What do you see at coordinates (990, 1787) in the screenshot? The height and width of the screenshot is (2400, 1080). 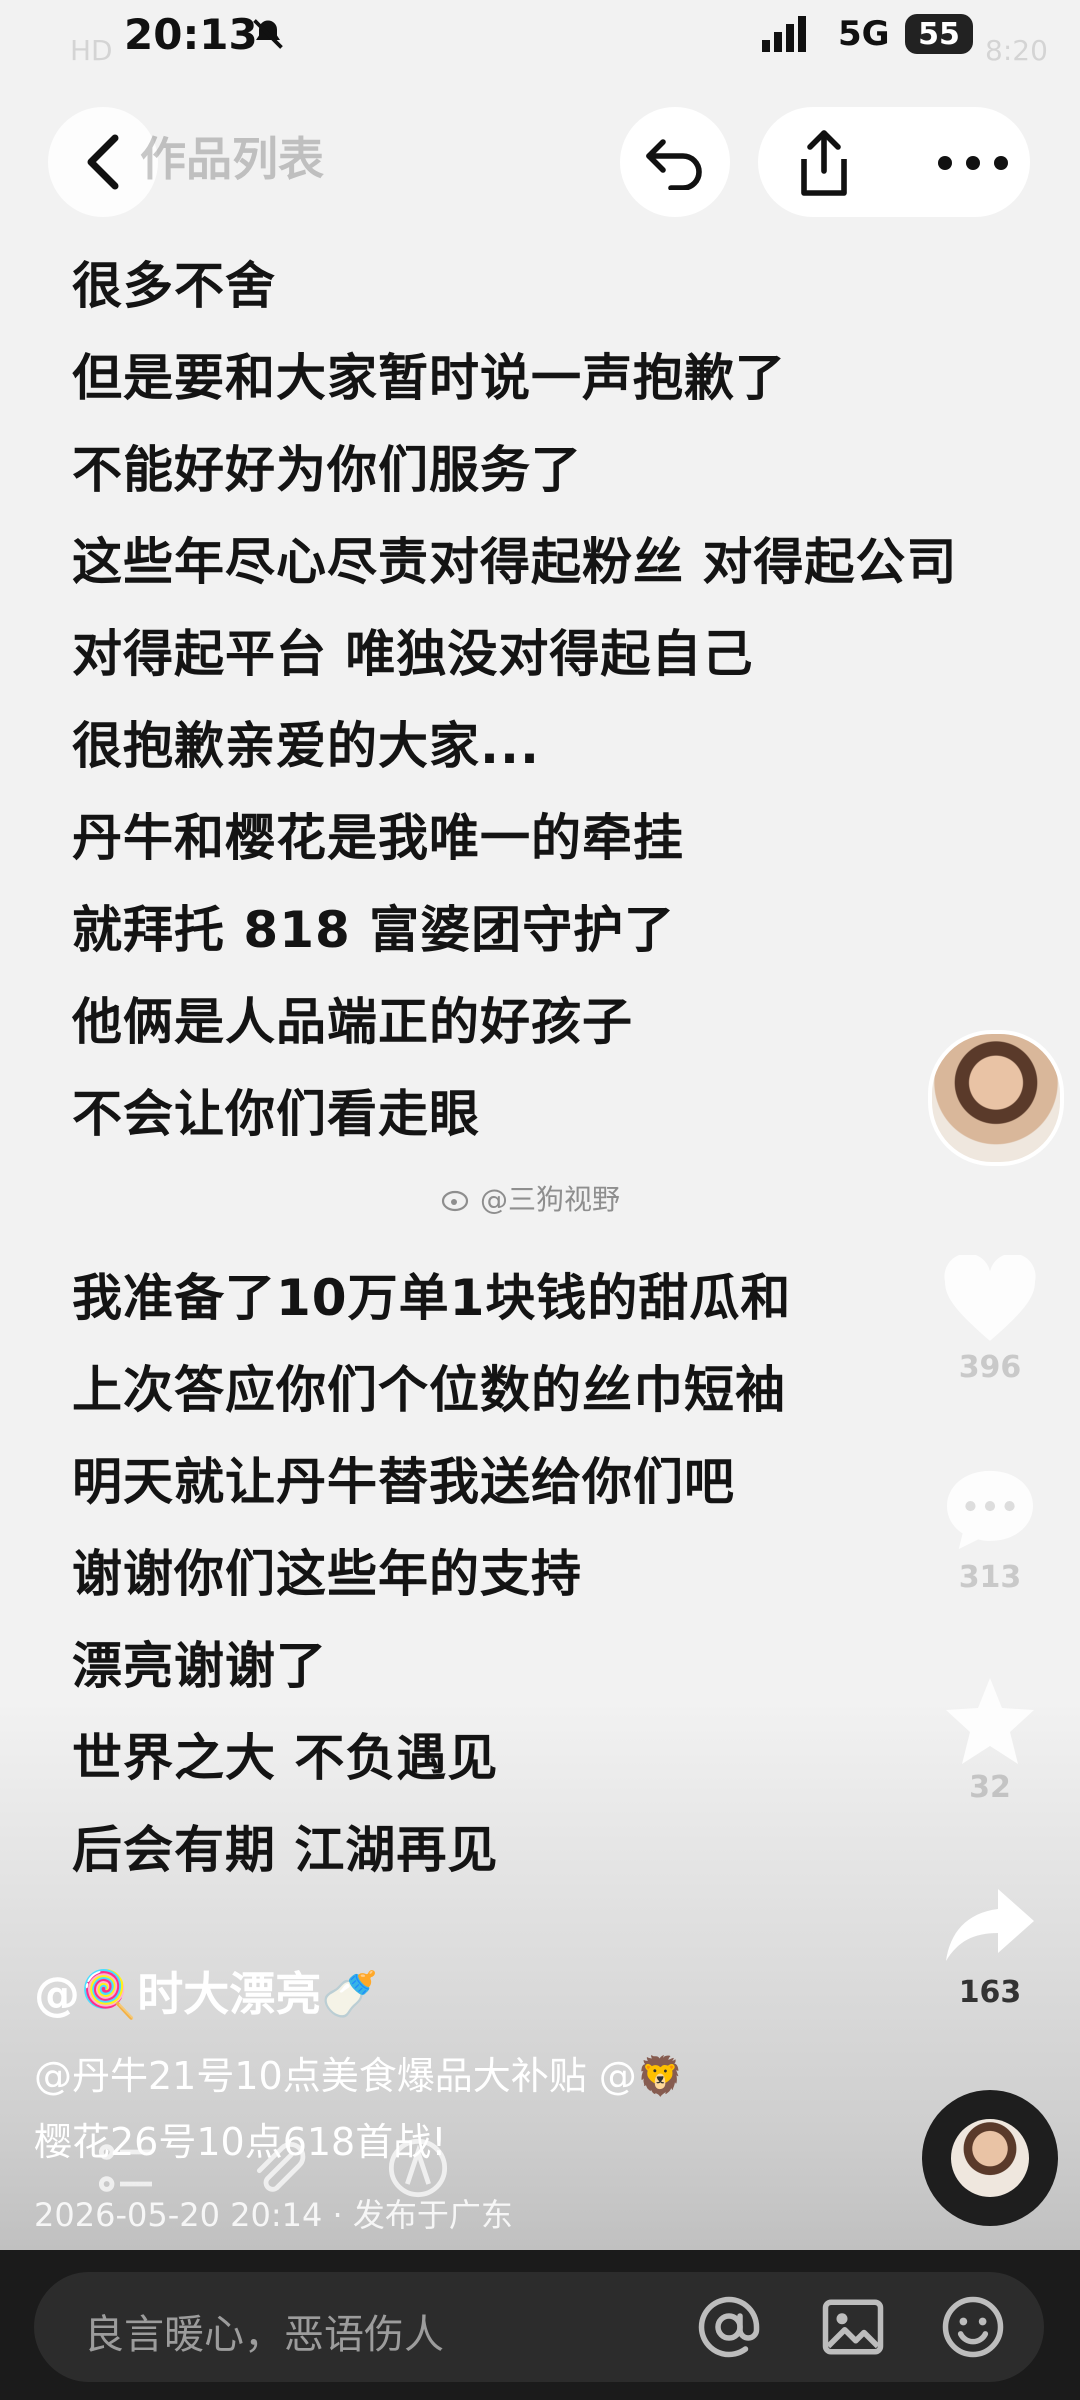 I see `favorite-count: 32` at bounding box center [990, 1787].